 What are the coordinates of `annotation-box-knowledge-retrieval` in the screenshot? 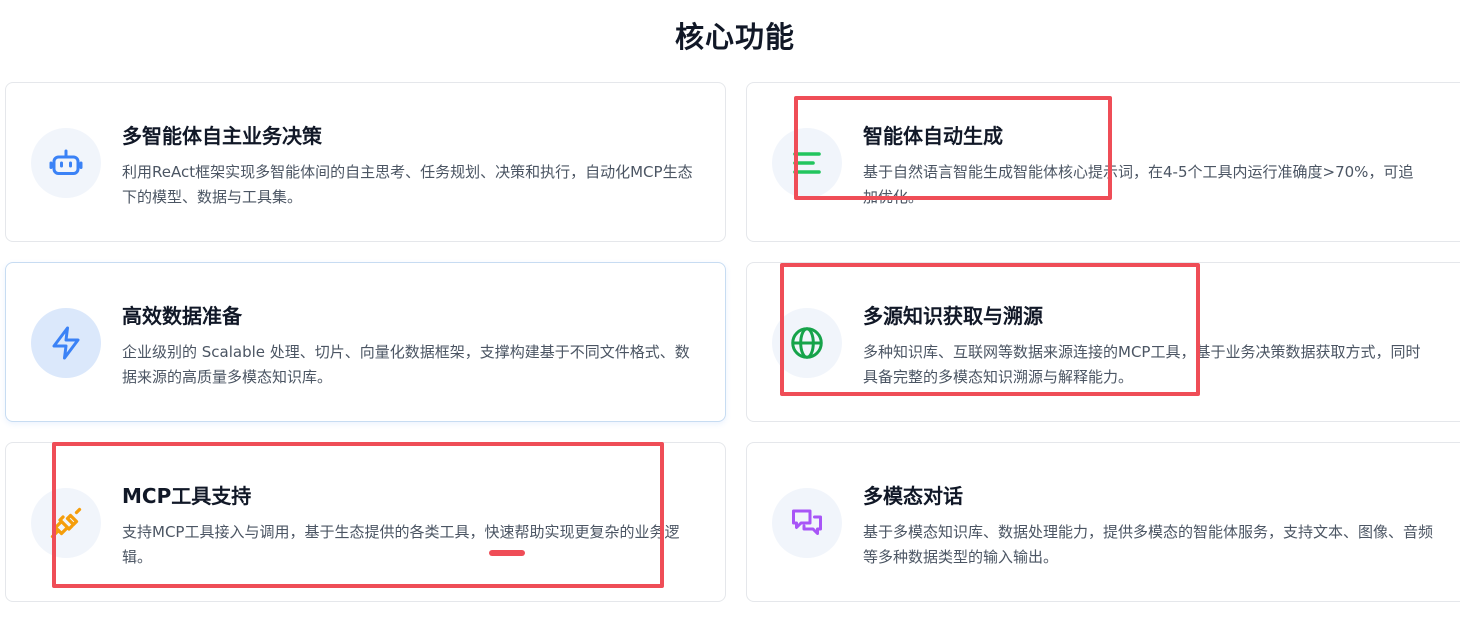 It's located at (990, 329).